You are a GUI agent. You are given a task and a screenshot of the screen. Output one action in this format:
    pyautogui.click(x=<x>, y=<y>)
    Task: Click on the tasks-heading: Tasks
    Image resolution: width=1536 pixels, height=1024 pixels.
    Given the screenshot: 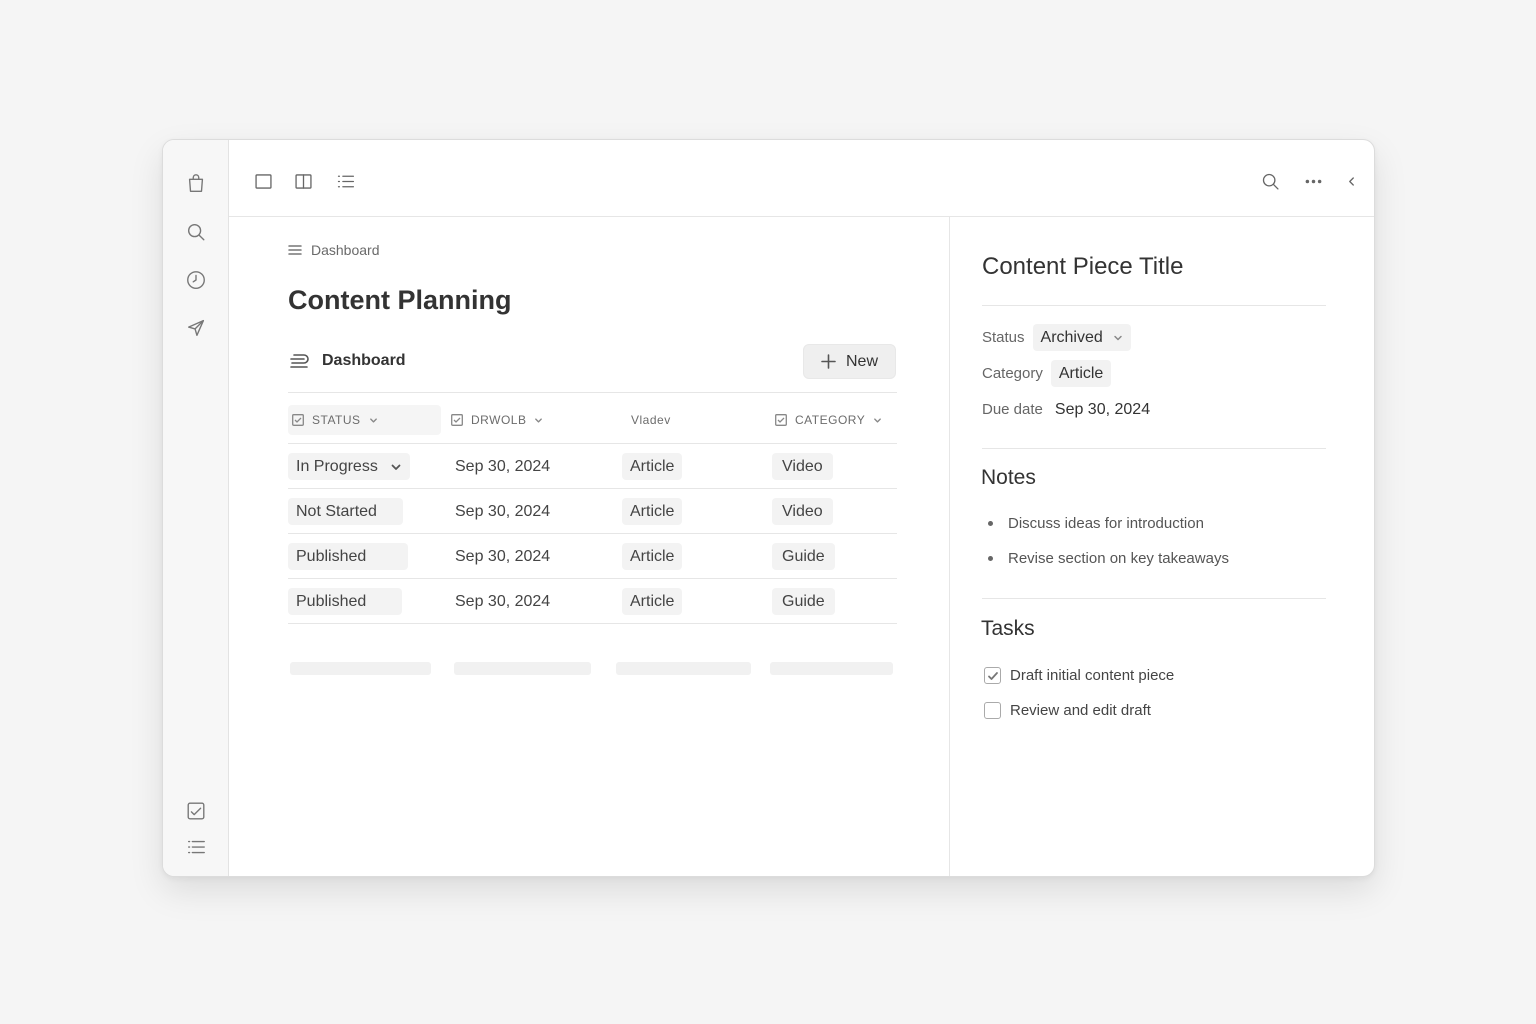 What is the action you would take?
    pyautogui.click(x=1008, y=628)
    